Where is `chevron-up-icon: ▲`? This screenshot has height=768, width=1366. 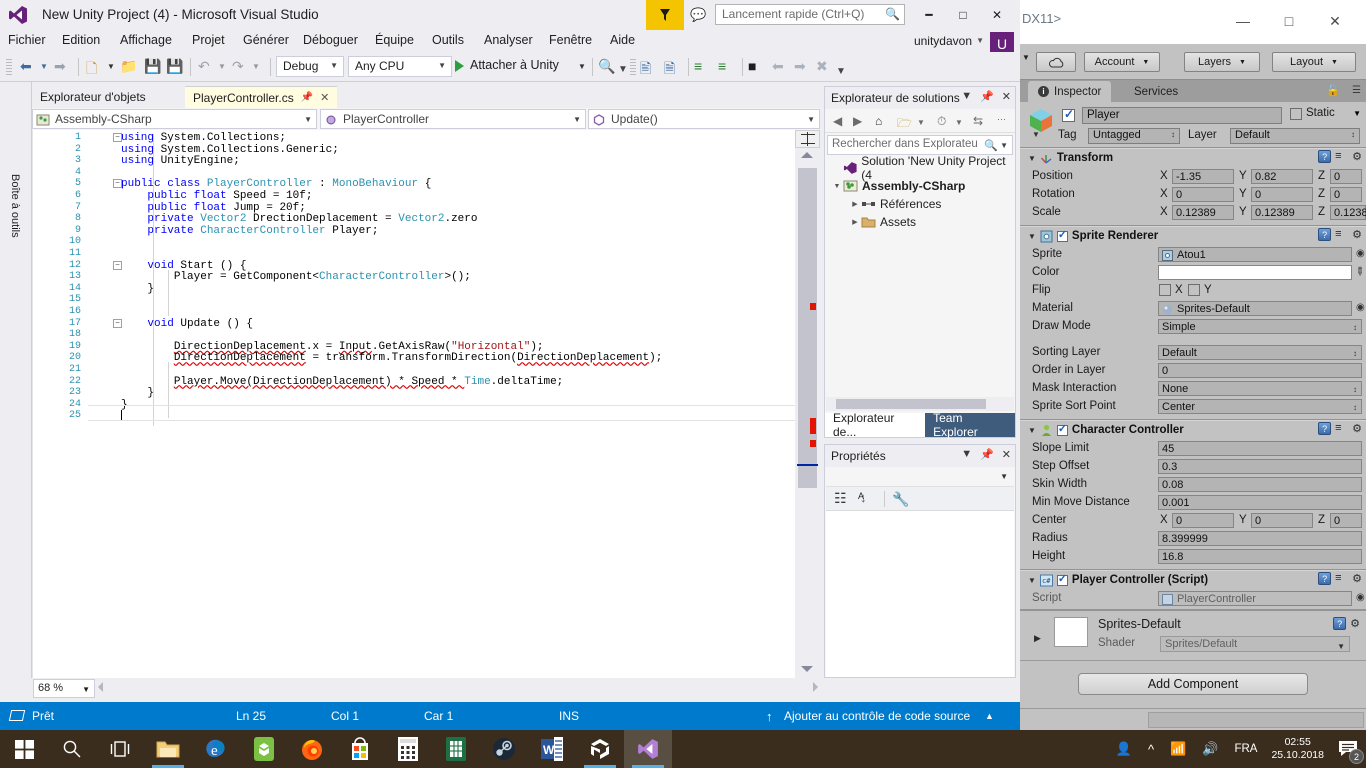 chevron-up-icon: ▲ is located at coordinates (989, 716).